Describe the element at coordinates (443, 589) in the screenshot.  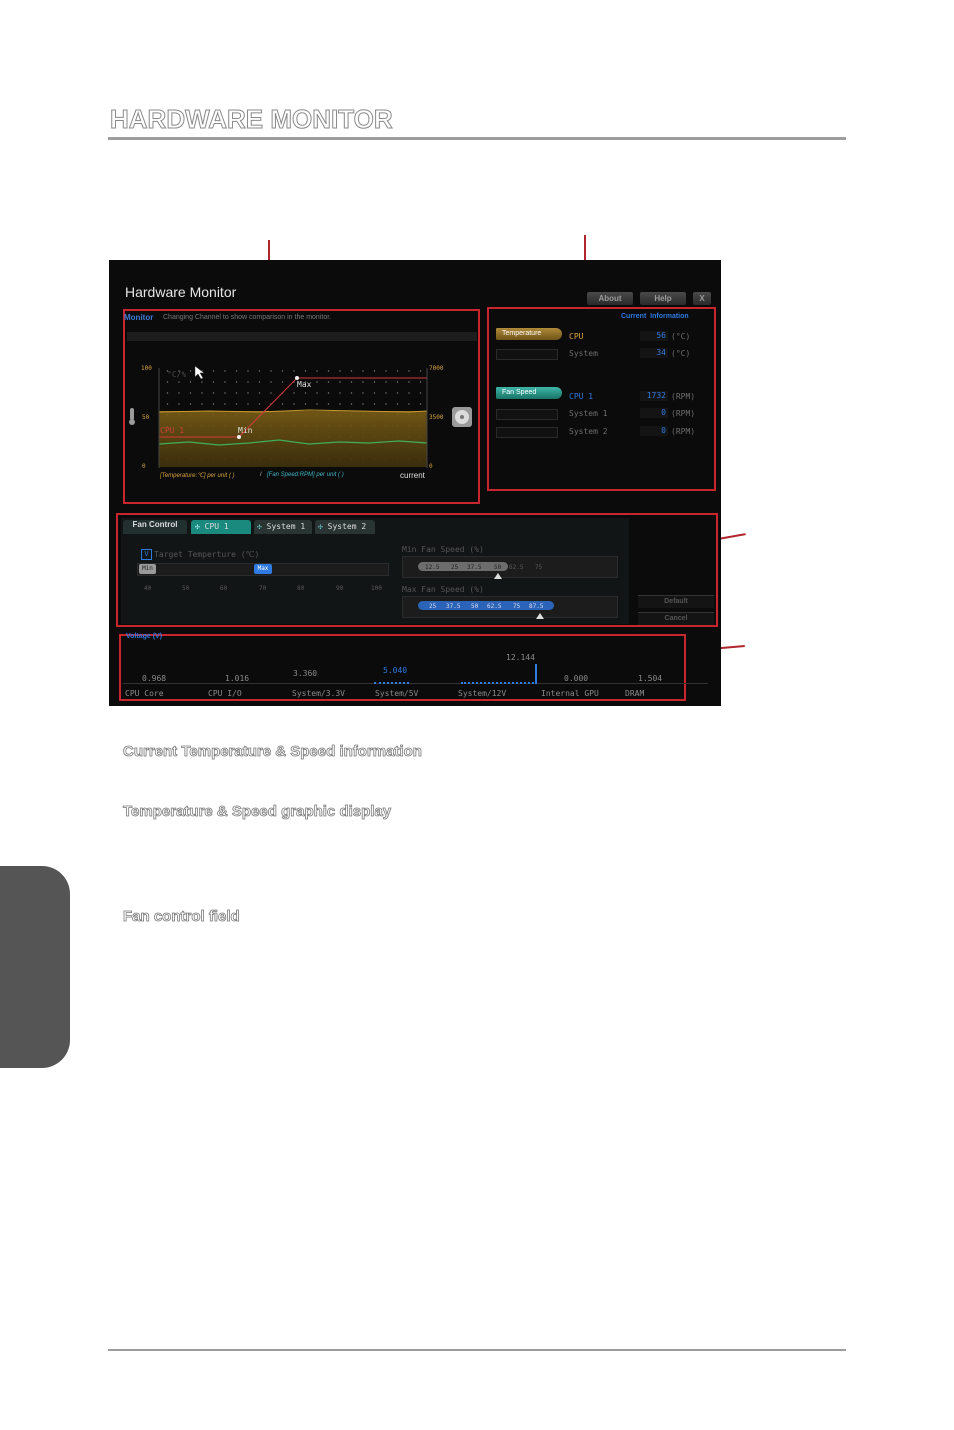
I see `max-fan-speed-label: Max Fan Speed (%)` at that location.